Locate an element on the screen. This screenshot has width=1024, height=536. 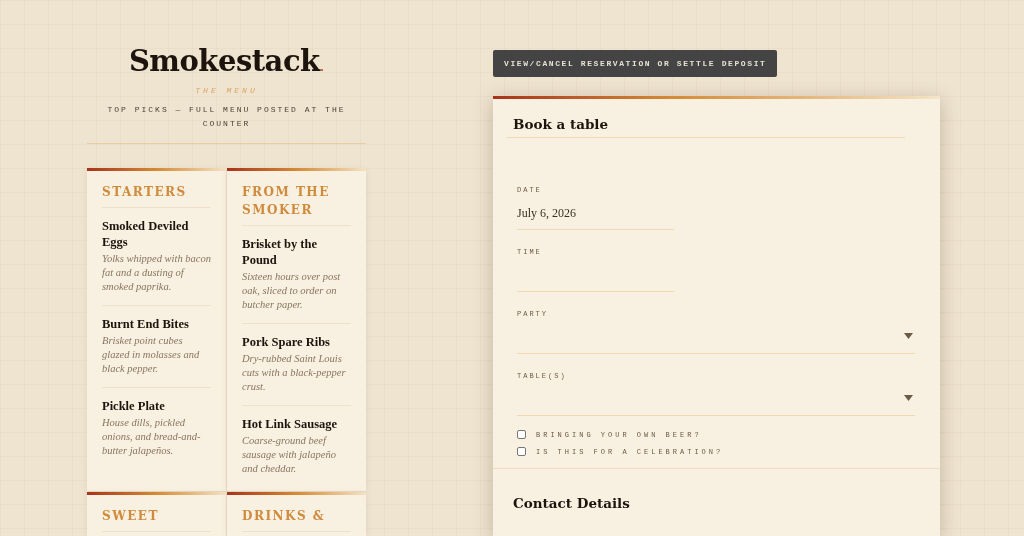
menu-tagline: TOP PICKS — FULL MENU POSTED AT THE COUNTER is located at coordinates (226, 117).